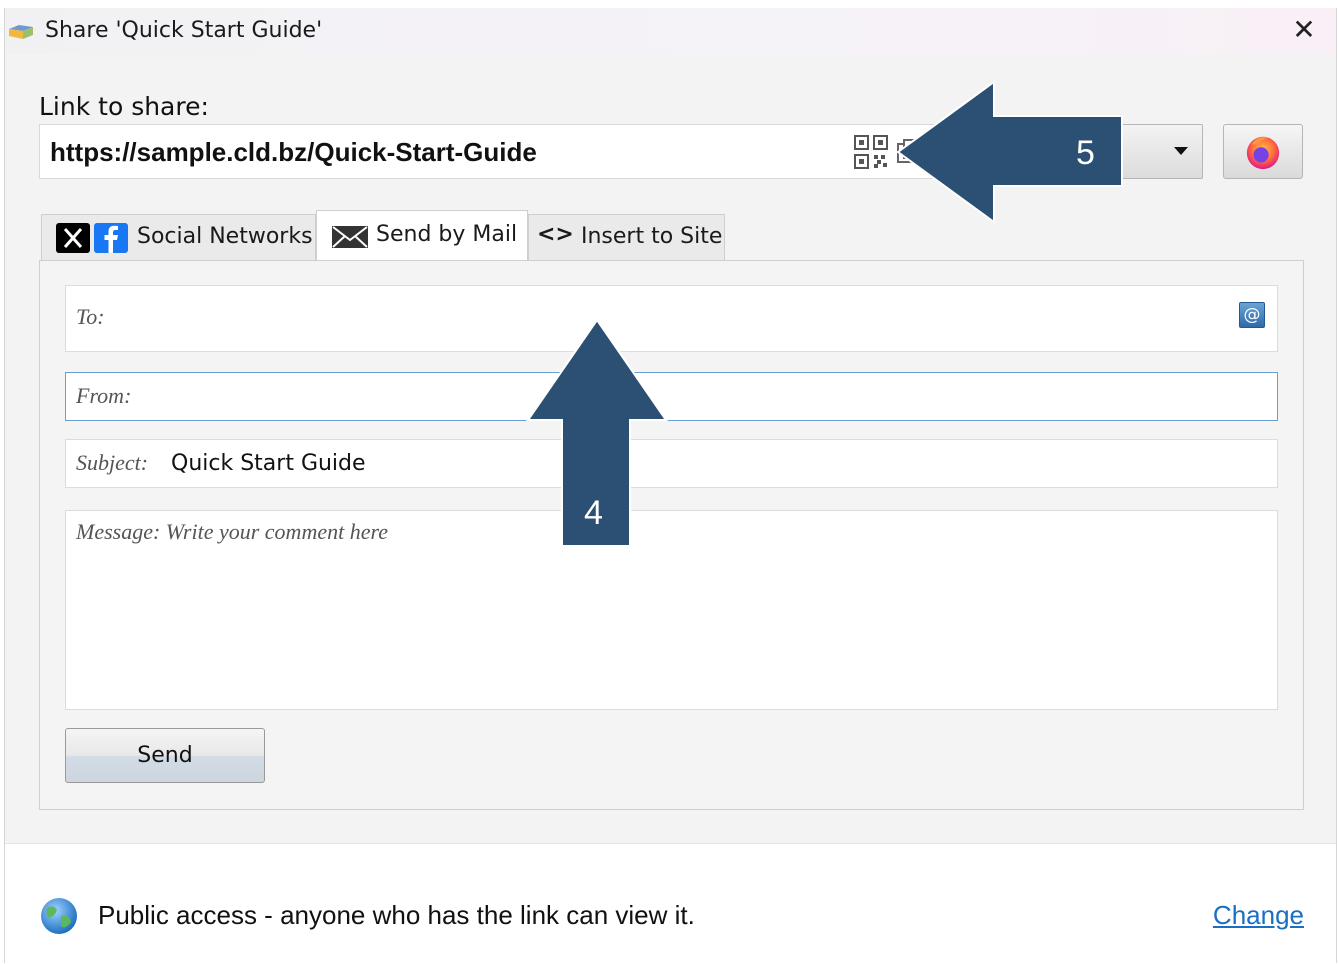  What do you see at coordinates (59, 916) in the screenshot?
I see `globe-icon` at bounding box center [59, 916].